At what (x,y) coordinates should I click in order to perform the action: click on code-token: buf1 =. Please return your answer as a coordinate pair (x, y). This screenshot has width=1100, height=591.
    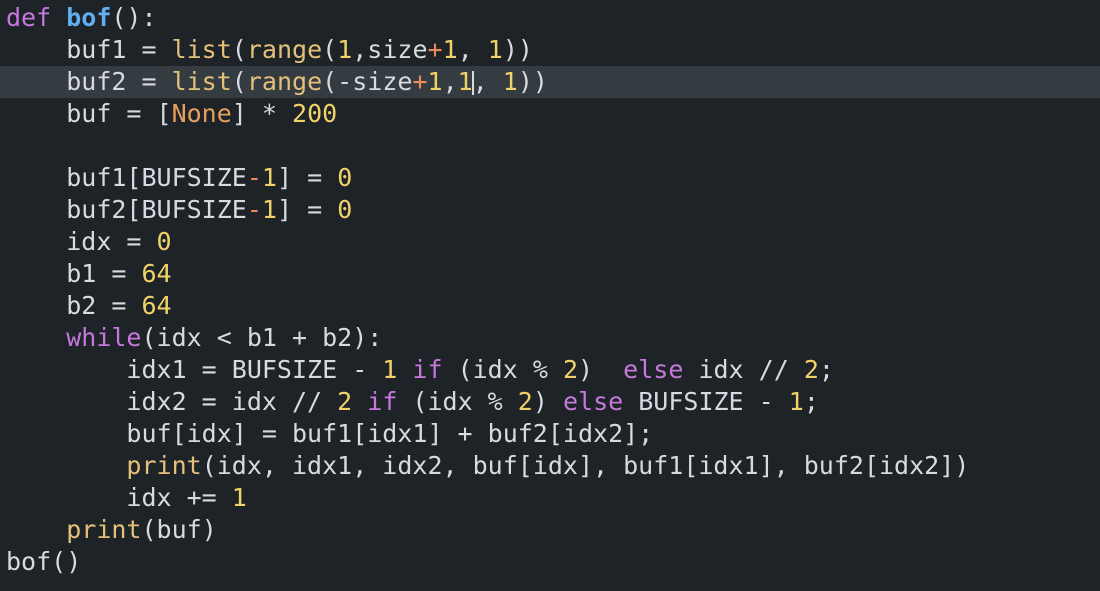
    Looking at the image, I should click on (119, 49).